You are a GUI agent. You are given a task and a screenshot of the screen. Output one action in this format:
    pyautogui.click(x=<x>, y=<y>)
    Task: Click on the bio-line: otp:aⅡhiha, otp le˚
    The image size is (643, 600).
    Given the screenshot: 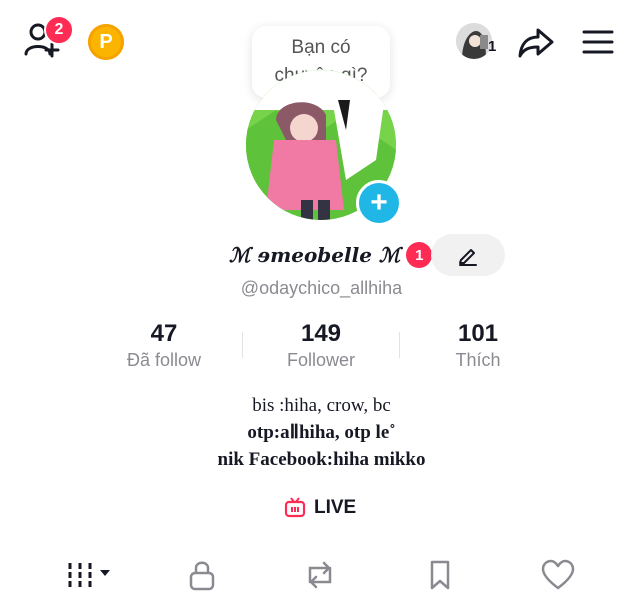 What is the action you would take?
    pyautogui.click(x=321, y=432)
    